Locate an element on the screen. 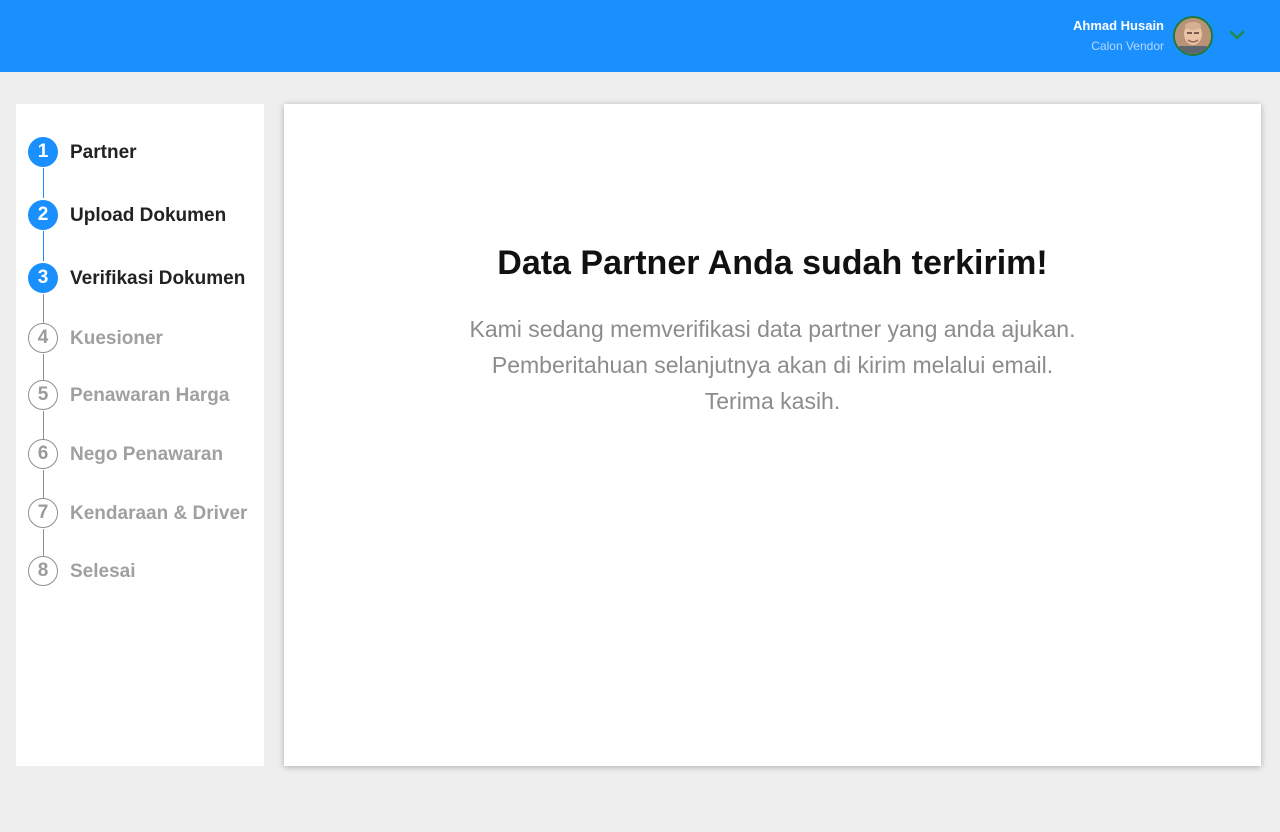  step-number: 6 is located at coordinates (43, 454).